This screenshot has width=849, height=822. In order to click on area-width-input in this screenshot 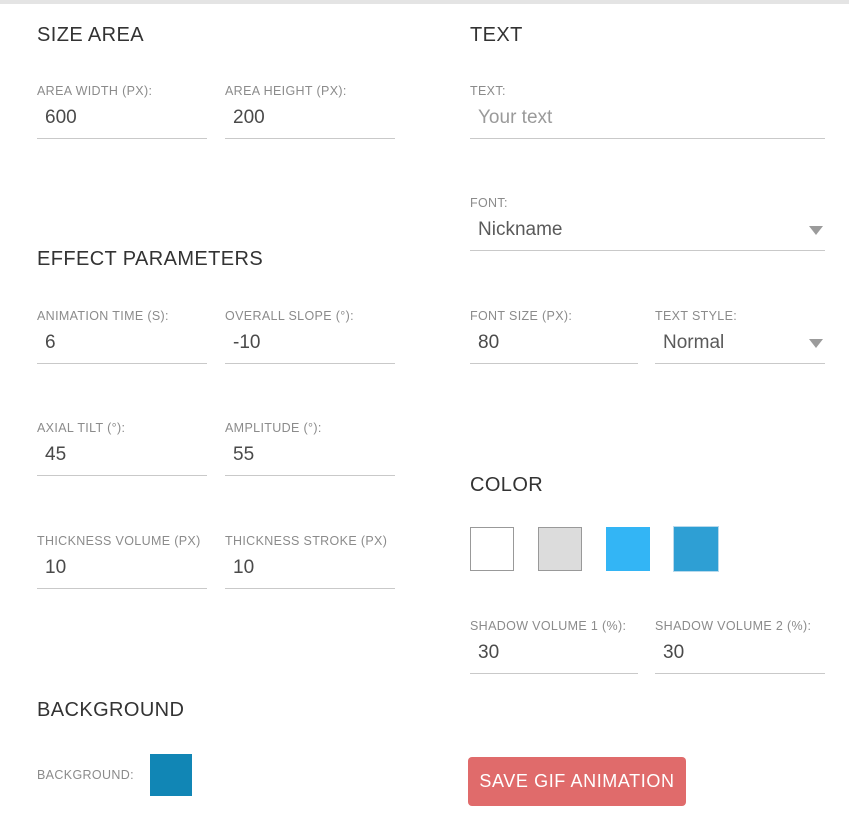, I will do `click(122, 123)`.